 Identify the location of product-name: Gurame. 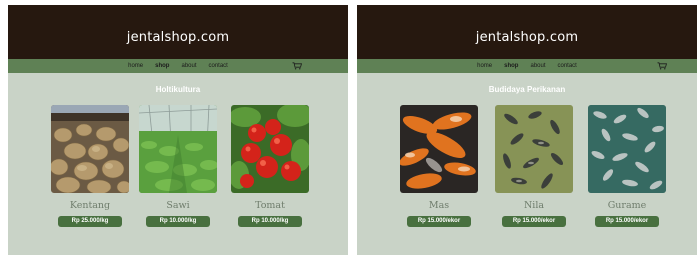
(627, 205).